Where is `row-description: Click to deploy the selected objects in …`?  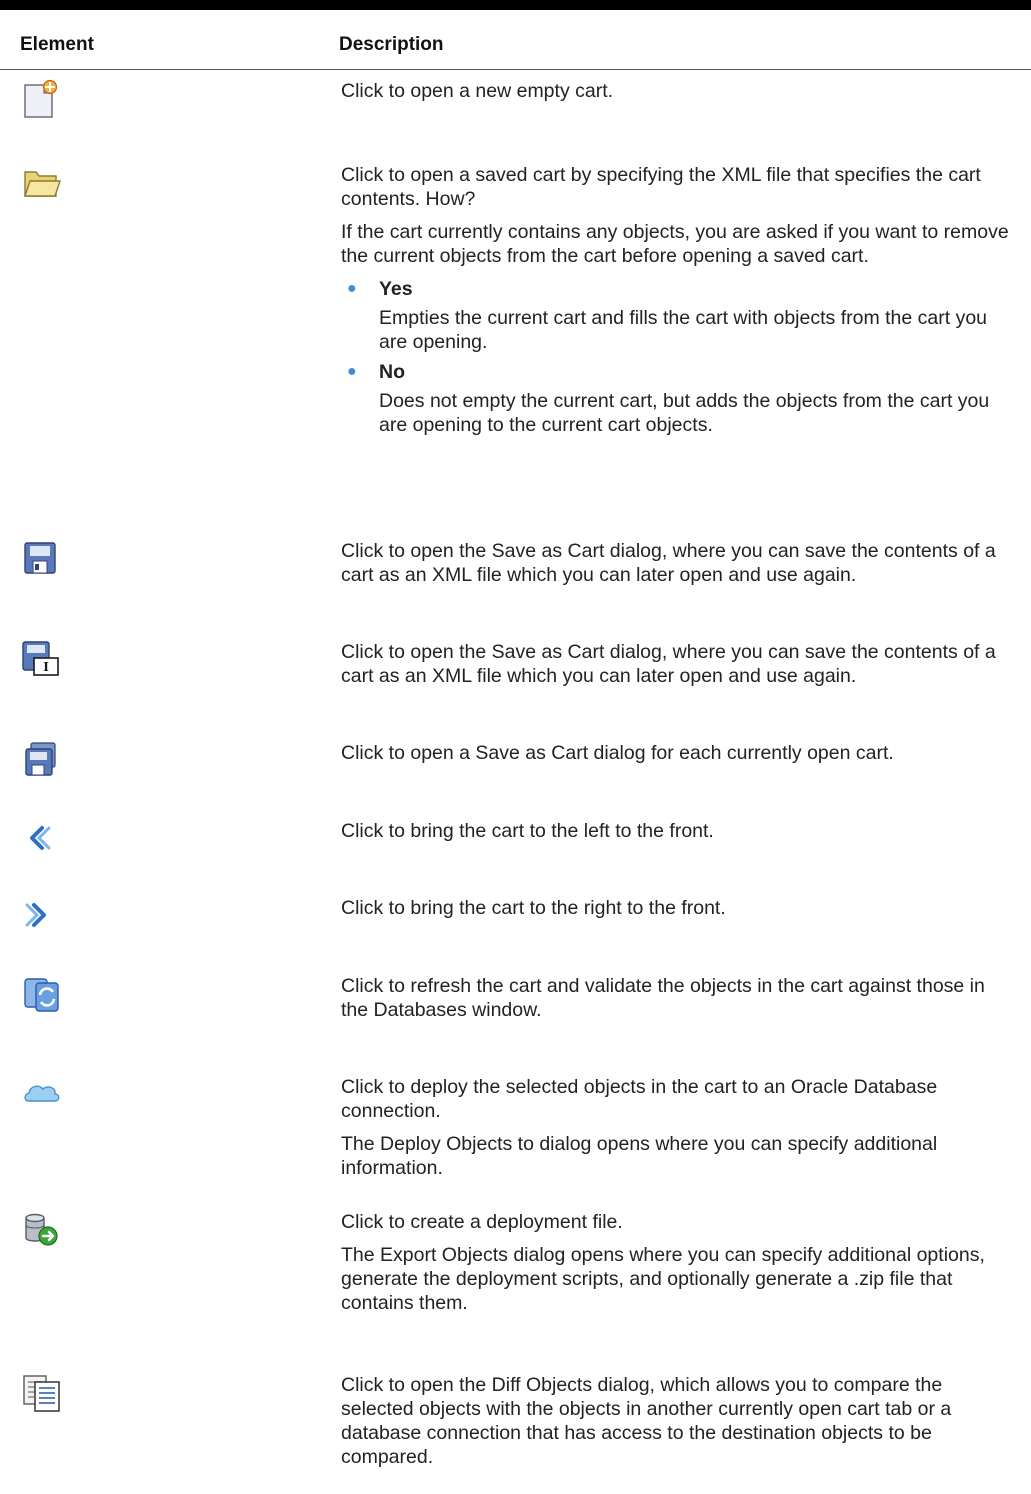 row-description: Click to deploy the selected objects in … is located at coordinates (677, 1132).